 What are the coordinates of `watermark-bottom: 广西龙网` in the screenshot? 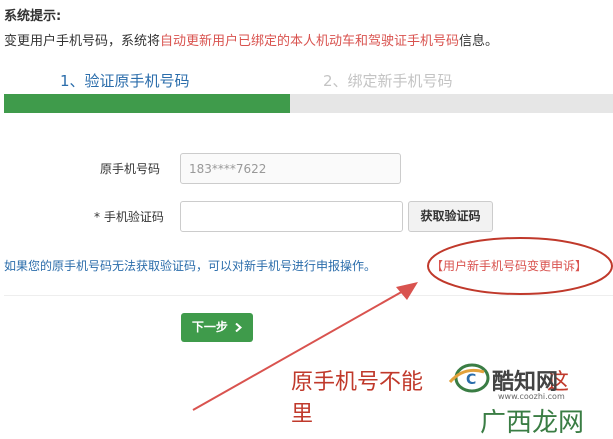 It's located at (532, 423).